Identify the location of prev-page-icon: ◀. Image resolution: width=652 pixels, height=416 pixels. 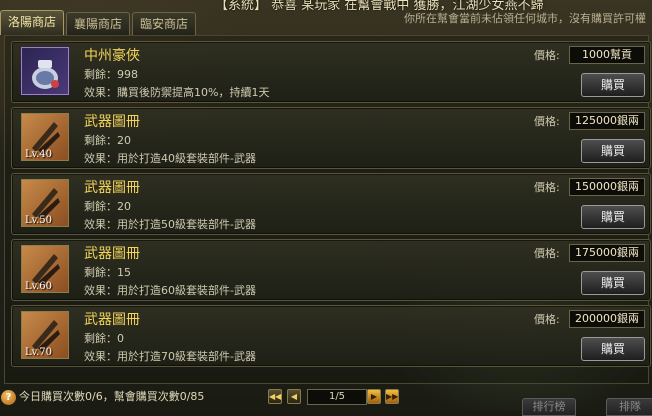
(294, 396).